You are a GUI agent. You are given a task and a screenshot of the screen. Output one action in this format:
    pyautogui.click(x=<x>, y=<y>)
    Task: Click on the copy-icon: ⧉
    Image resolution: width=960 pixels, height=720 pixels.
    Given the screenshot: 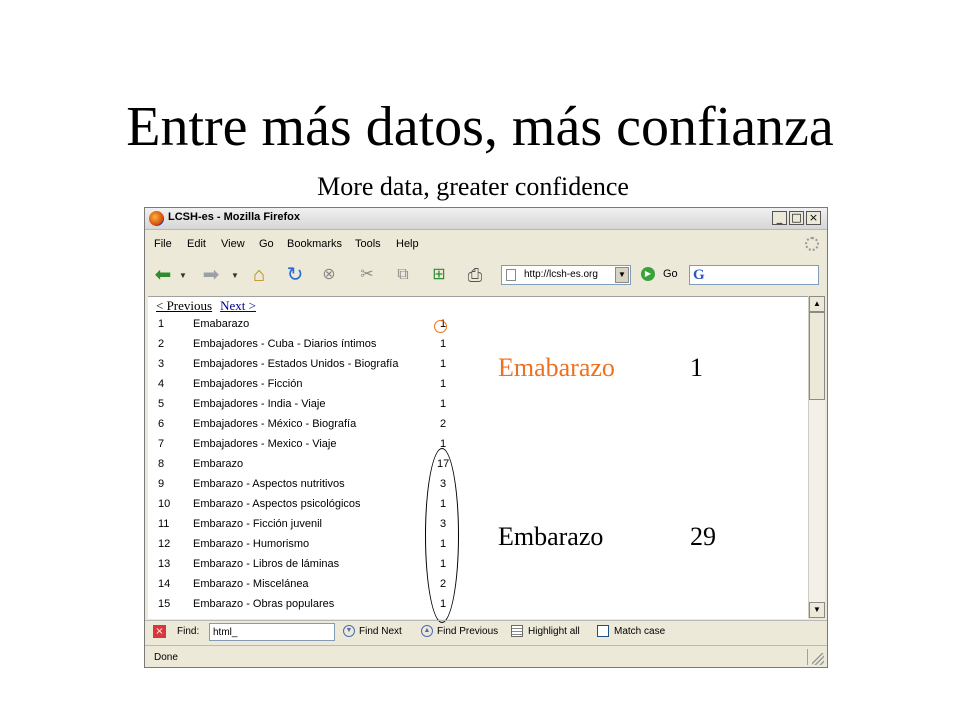 What is the action you would take?
    pyautogui.click(x=403, y=275)
    